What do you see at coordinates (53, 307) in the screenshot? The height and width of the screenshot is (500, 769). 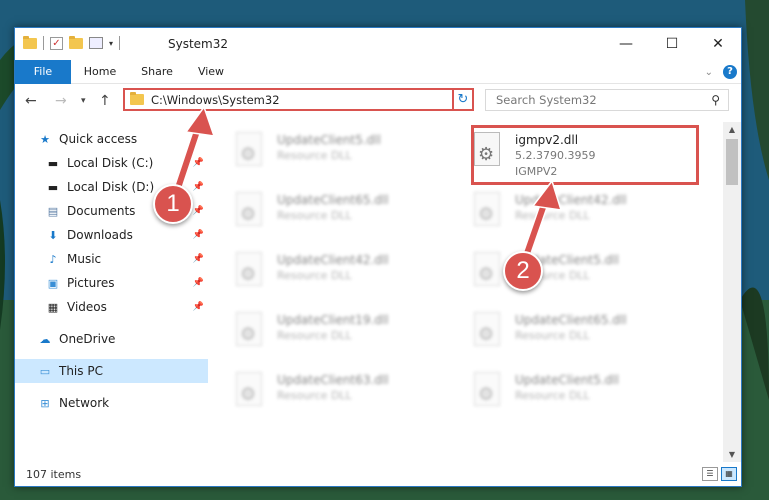 I see `videos-icon: ▦` at bounding box center [53, 307].